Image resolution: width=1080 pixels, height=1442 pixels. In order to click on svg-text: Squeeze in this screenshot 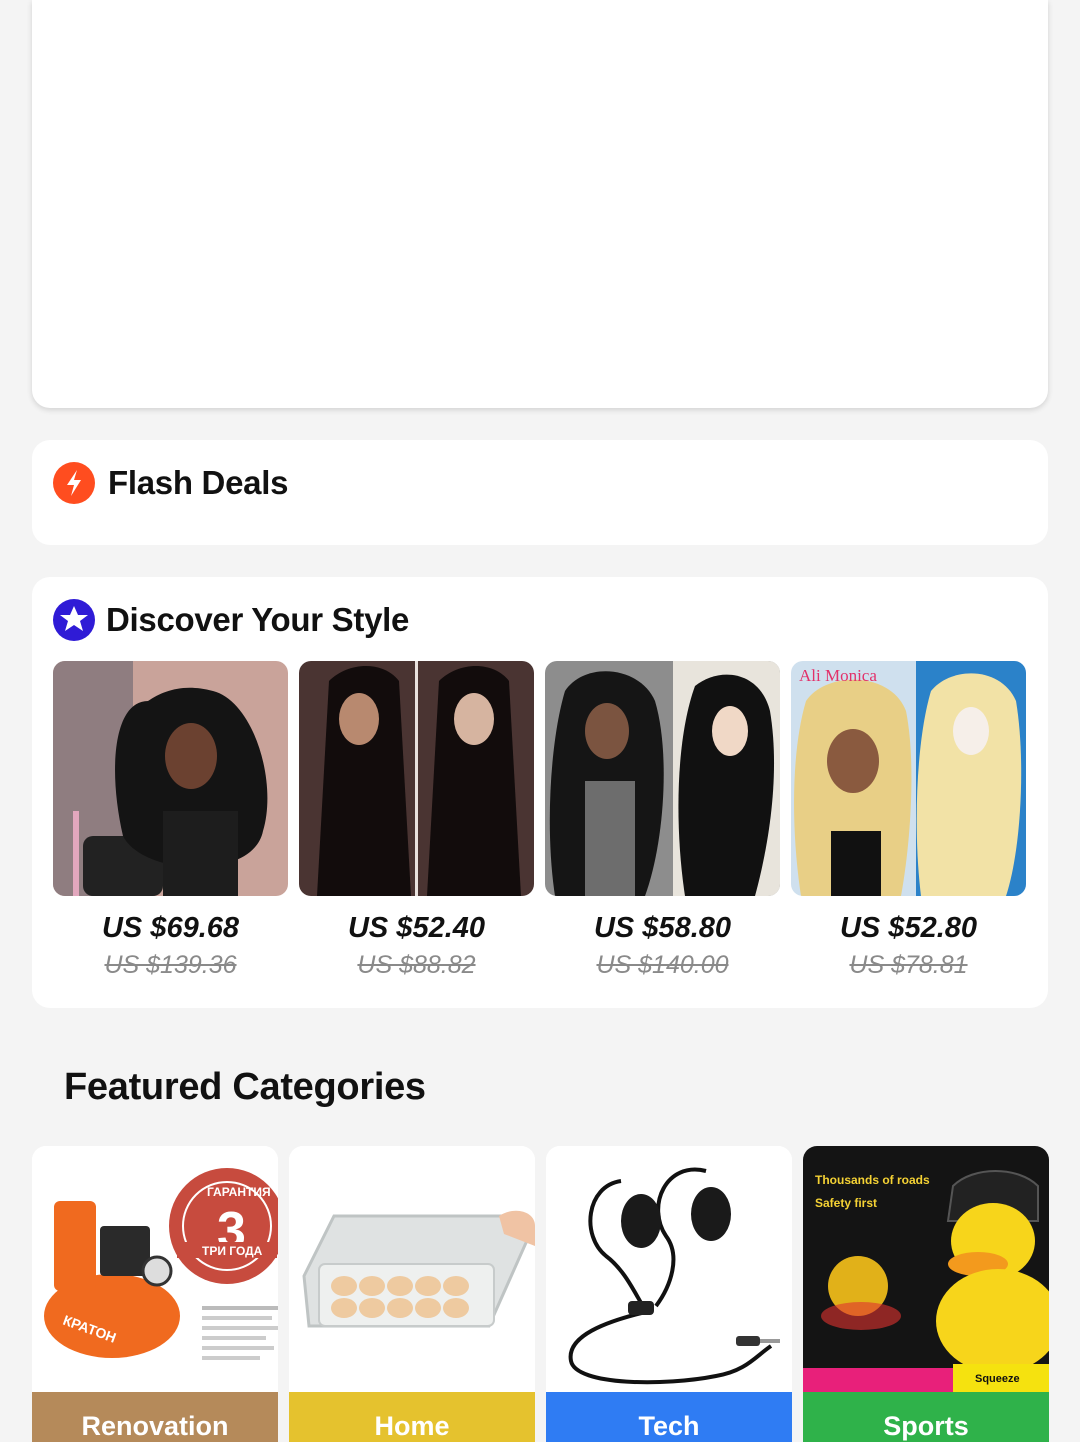, I will do `click(997, 1379)`.